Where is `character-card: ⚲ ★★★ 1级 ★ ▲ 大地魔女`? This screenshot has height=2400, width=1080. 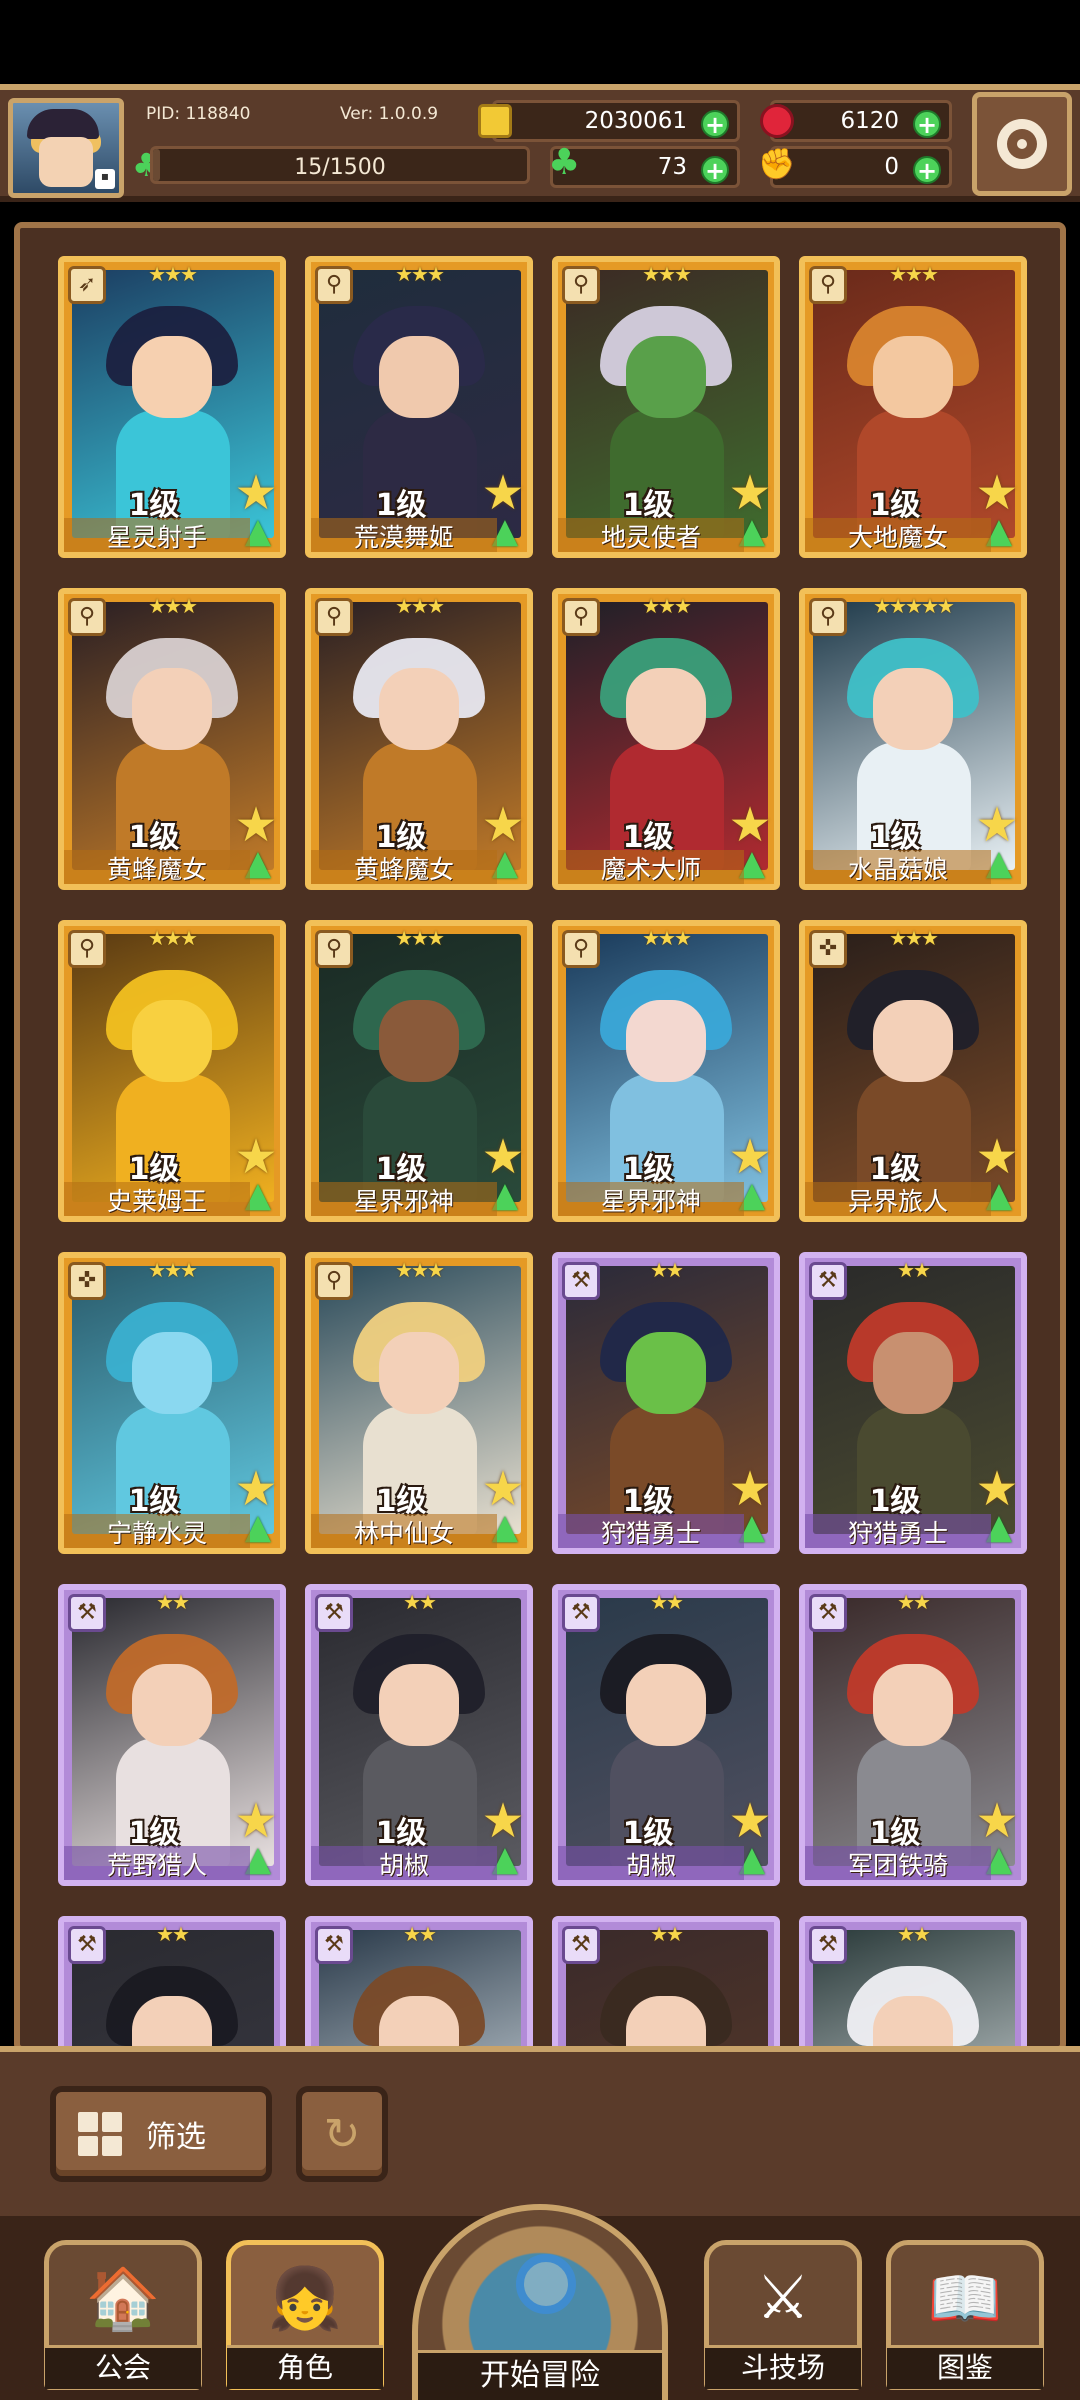
character-card: ⚲ ★★★ 1级 ★ ▲ 大地魔女 is located at coordinates (913, 407).